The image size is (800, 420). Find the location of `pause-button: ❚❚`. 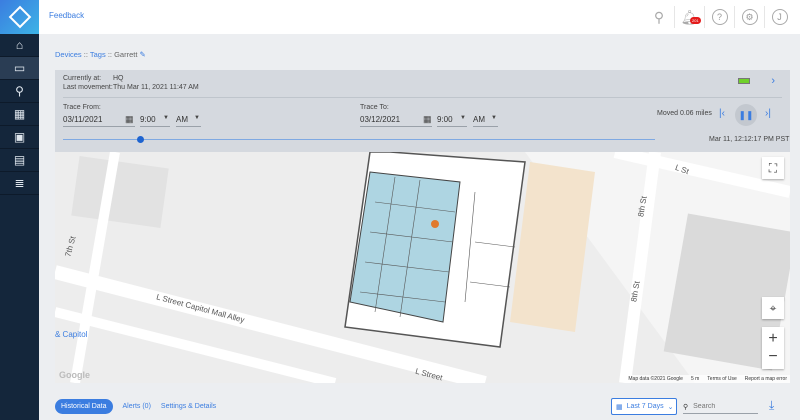

pause-button: ❚❚ is located at coordinates (746, 115).